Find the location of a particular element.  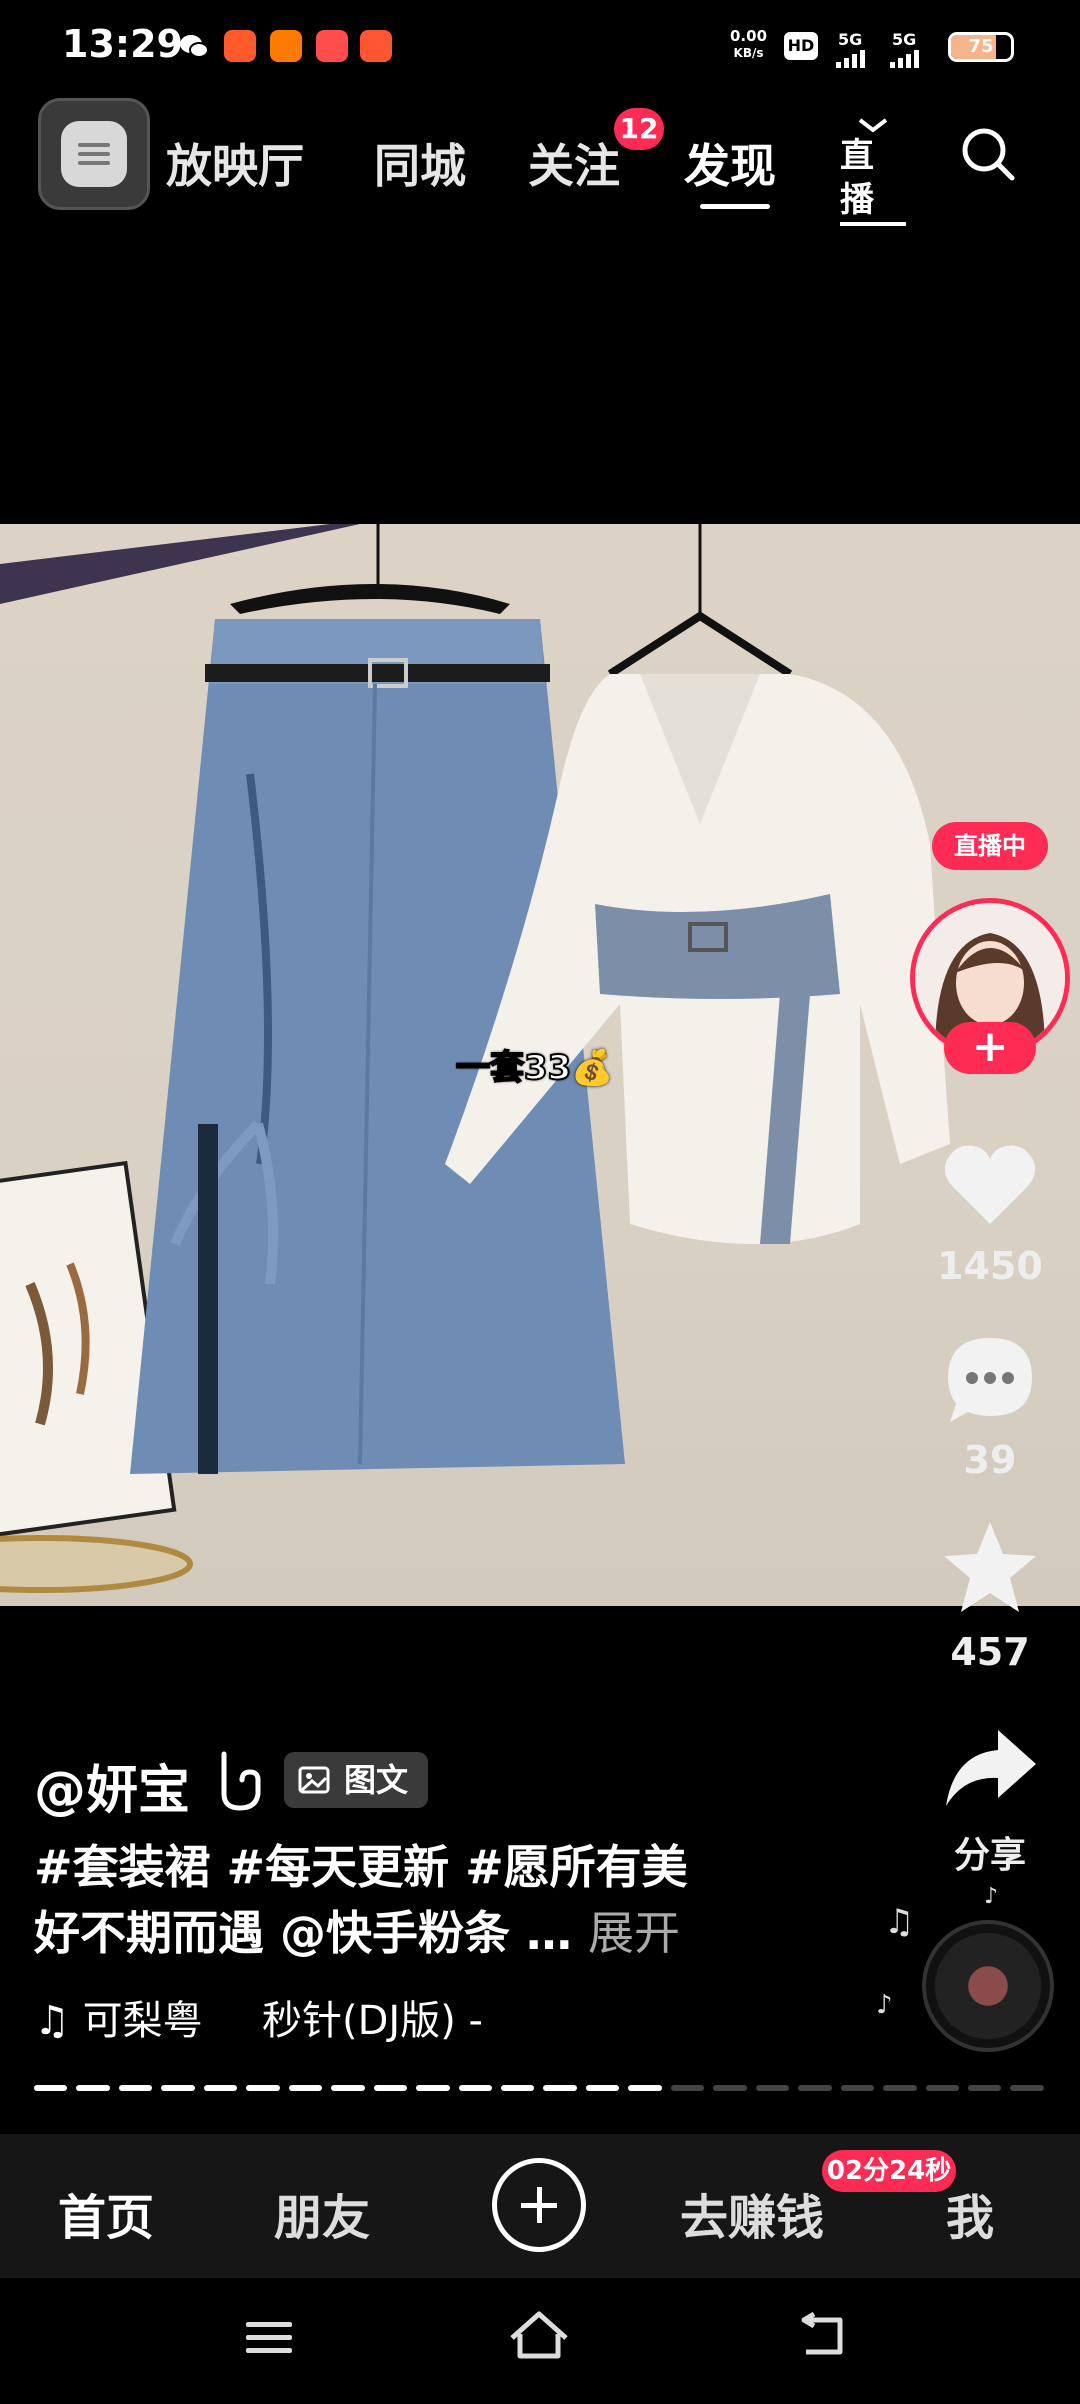

hd-indicator: HD is located at coordinates (801, 46).